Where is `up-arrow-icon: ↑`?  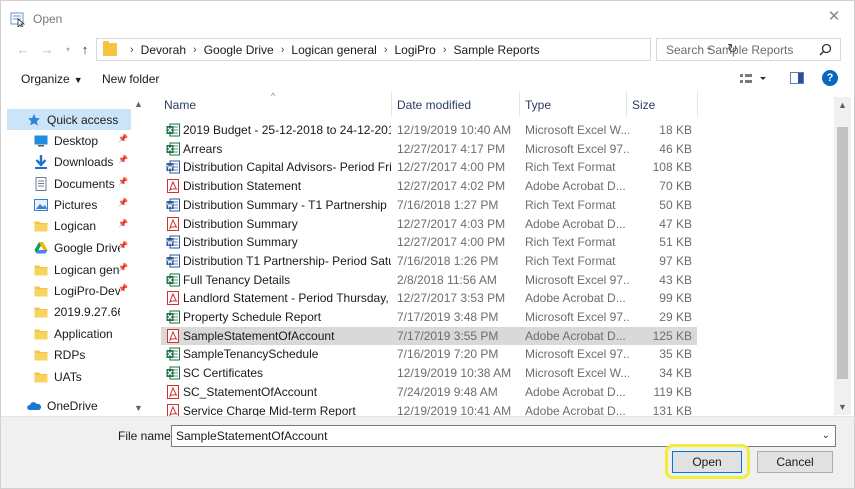 up-arrow-icon: ↑ is located at coordinates (85, 50).